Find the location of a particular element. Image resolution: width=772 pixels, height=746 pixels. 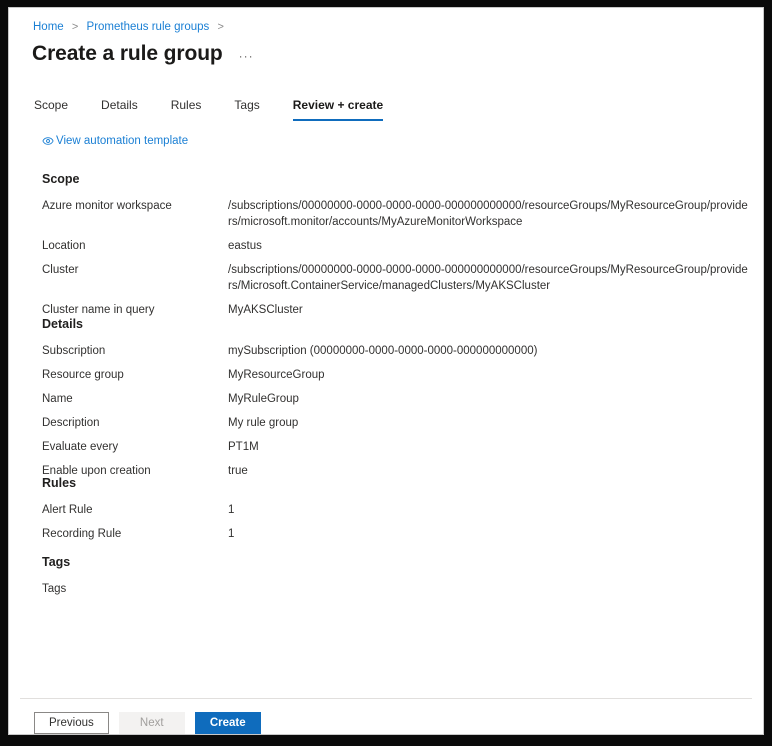

row-label-evaluate-every: Evaluate every is located at coordinates (80, 447).